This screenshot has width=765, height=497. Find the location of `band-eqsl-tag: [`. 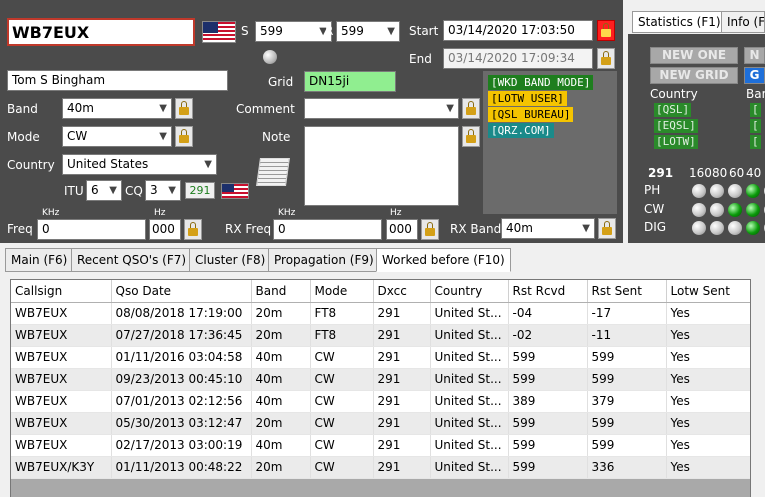

band-eqsl-tag: [ is located at coordinates (755, 126).